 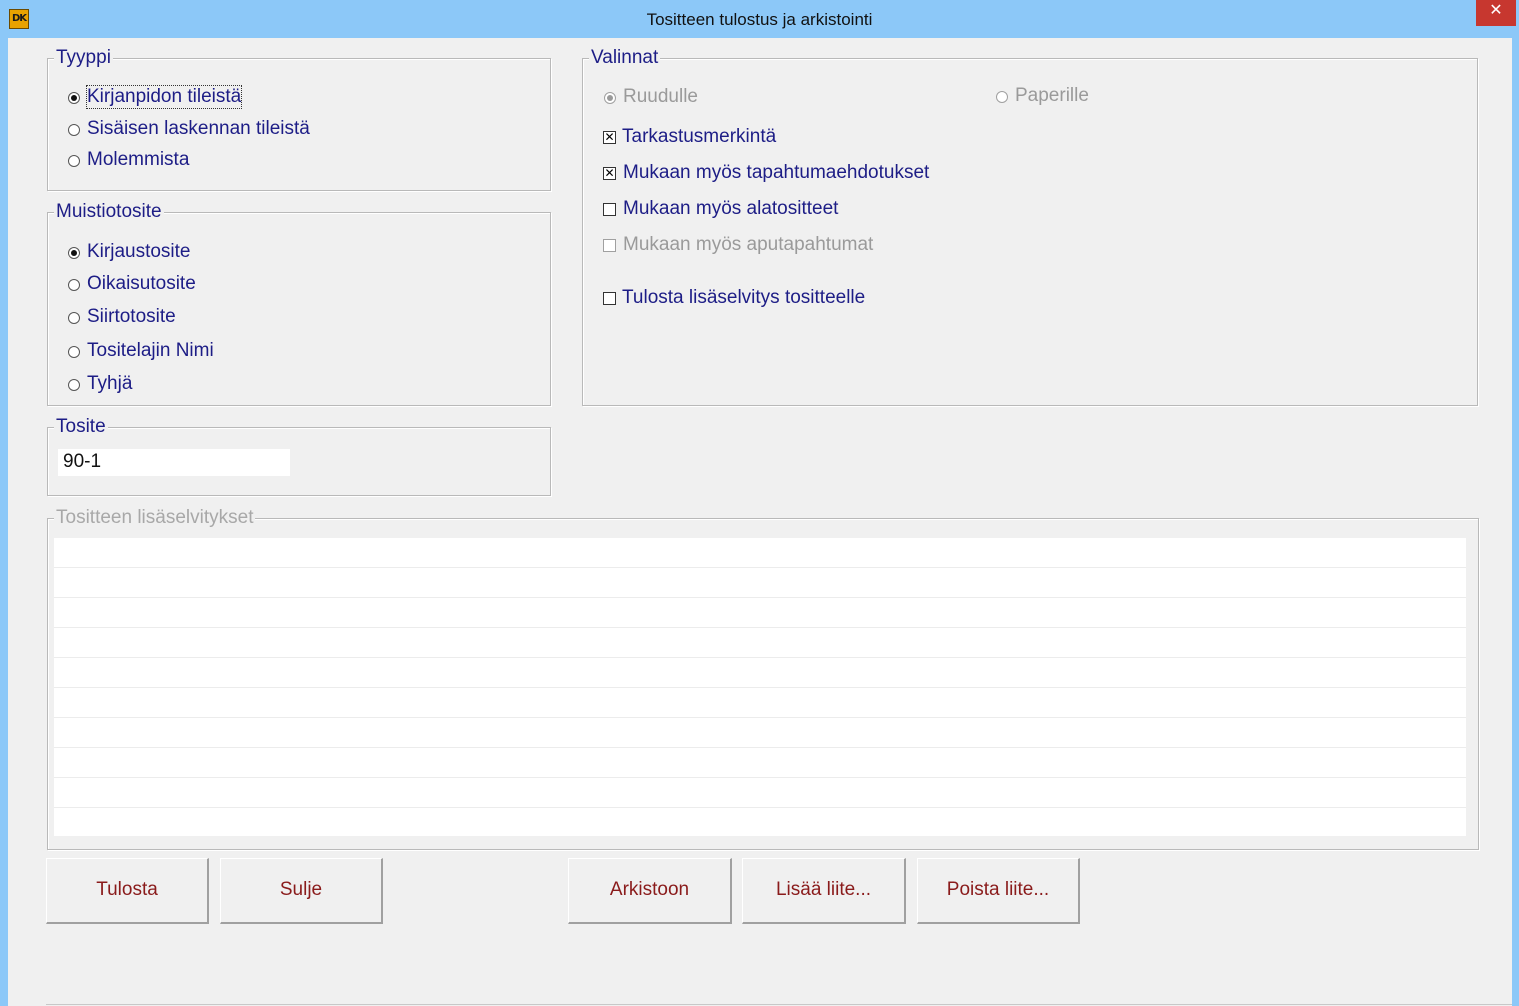 What do you see at coordinates (74, 161) in the screenshot?
I see `radio-molemmista` at bounding box center [74, 161].